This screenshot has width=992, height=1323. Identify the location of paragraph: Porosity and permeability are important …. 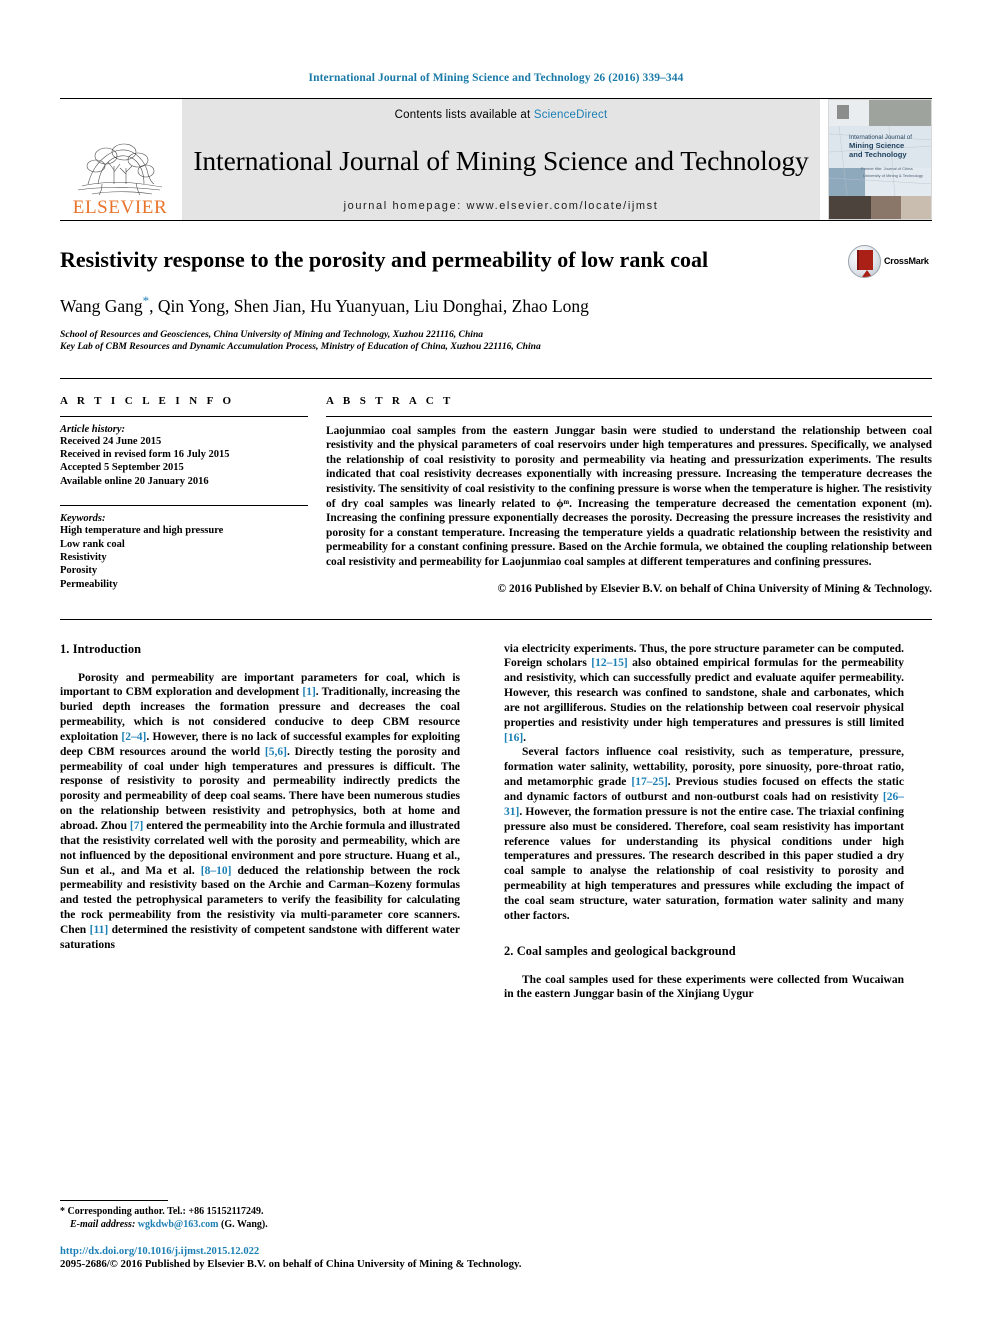
(260, 812).